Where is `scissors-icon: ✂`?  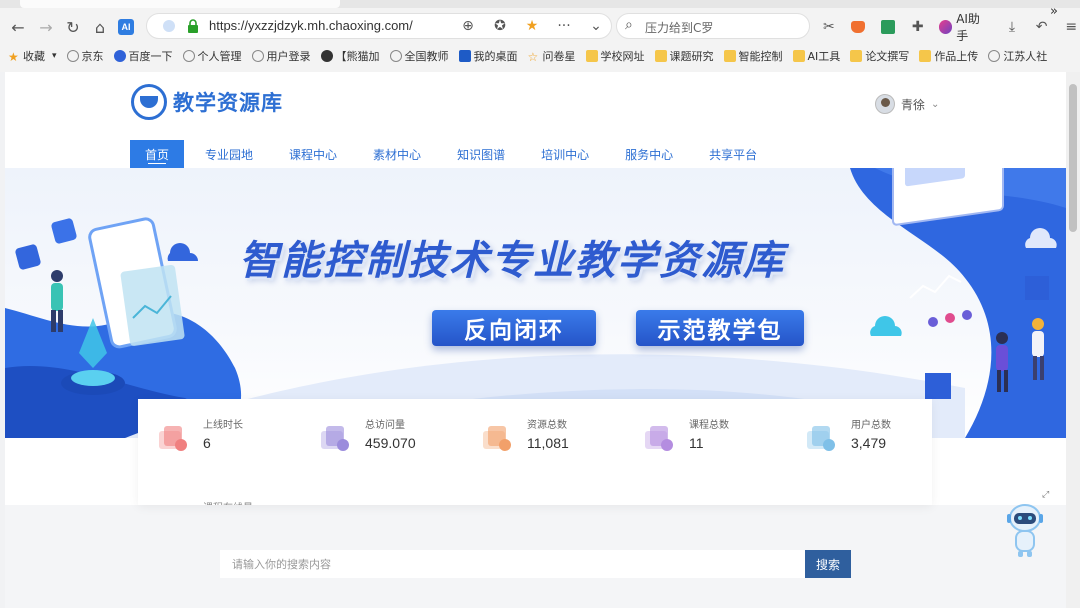 scissors-icon: ✂ is located at coordinates (829, 27).